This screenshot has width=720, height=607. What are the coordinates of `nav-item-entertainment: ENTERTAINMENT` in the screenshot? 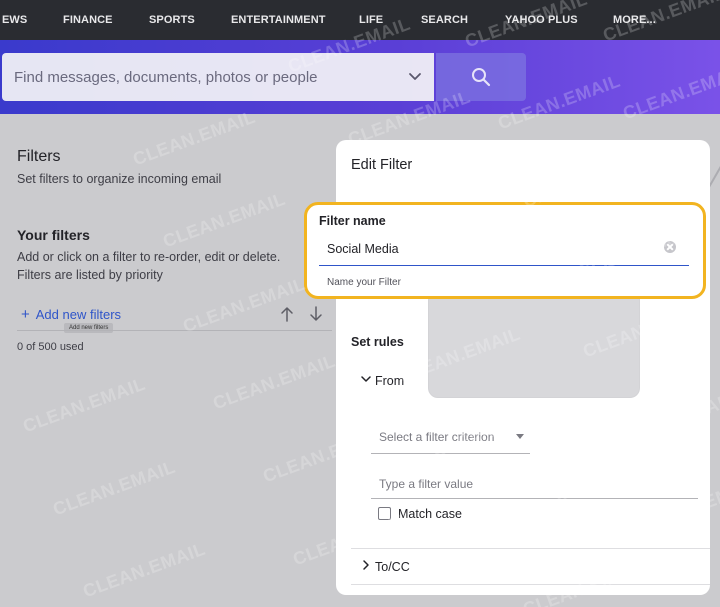 It's located at (278, 20).